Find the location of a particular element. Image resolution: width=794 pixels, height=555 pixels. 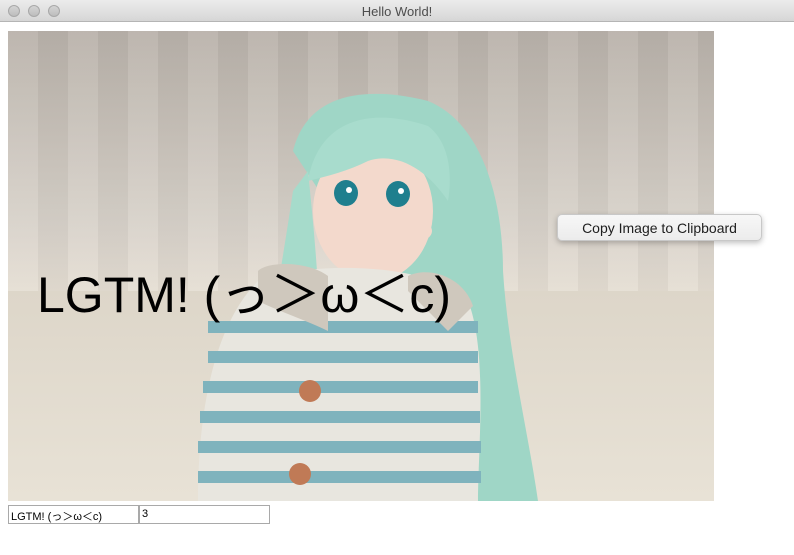

copy-image-menu-item: Copy Image to Clipboard is located at coordinates (659, 228).